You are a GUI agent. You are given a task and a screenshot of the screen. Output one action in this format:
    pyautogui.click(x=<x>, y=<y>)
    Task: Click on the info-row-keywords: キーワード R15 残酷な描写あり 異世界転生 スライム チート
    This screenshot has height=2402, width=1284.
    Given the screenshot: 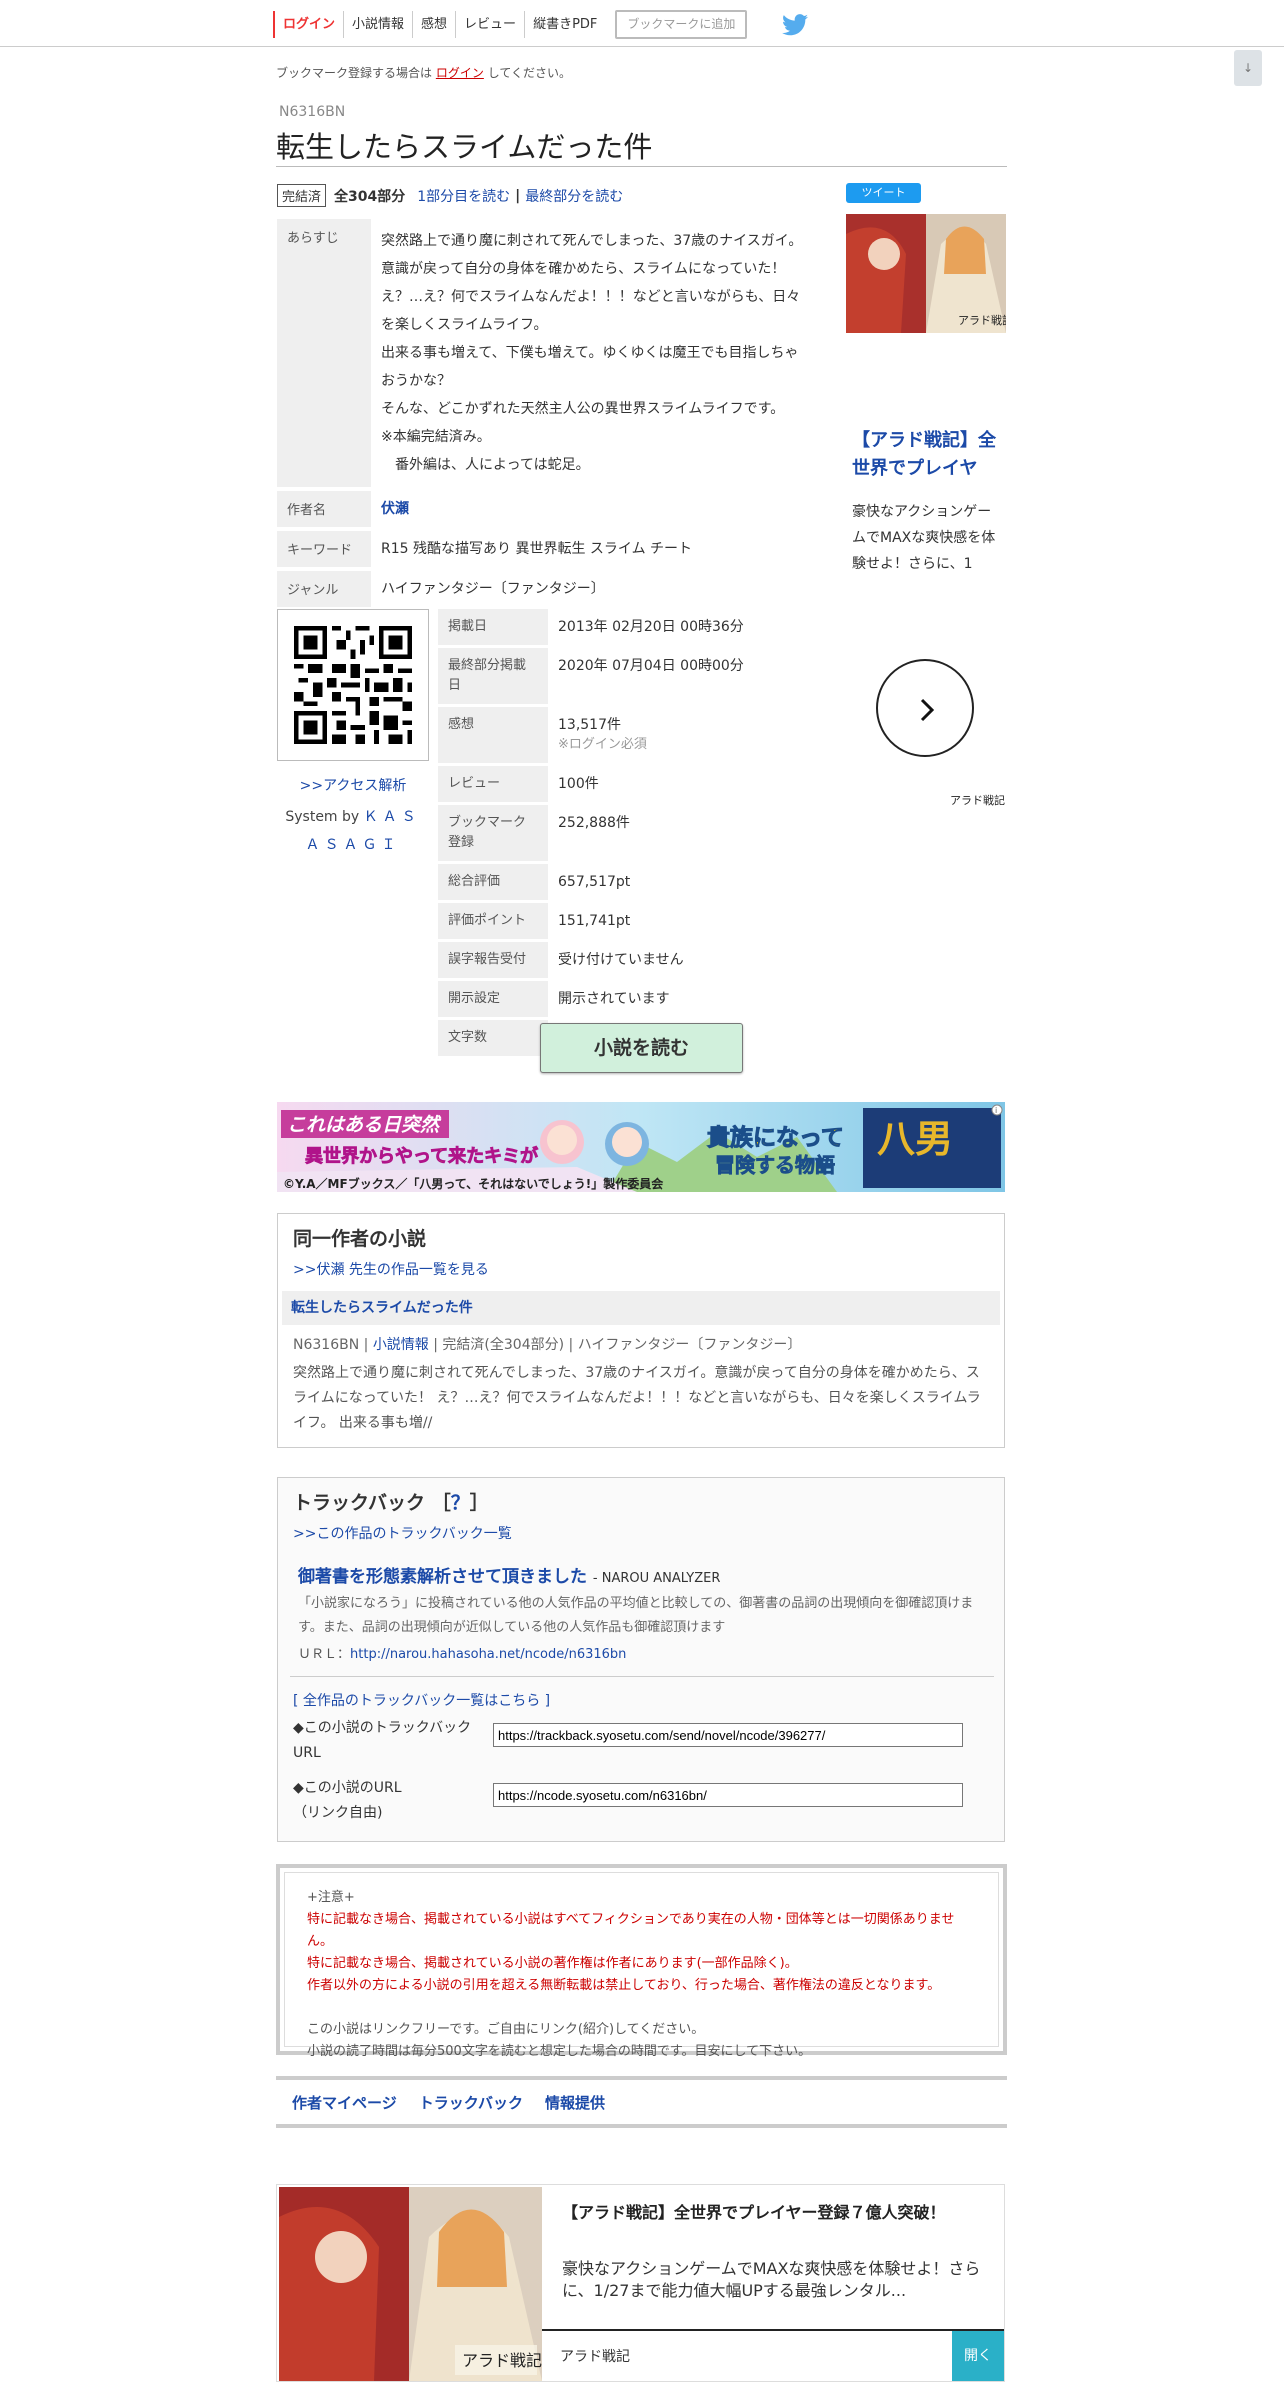 What is the action you would take?
    pyautogui.click(x=549, y=550)
    